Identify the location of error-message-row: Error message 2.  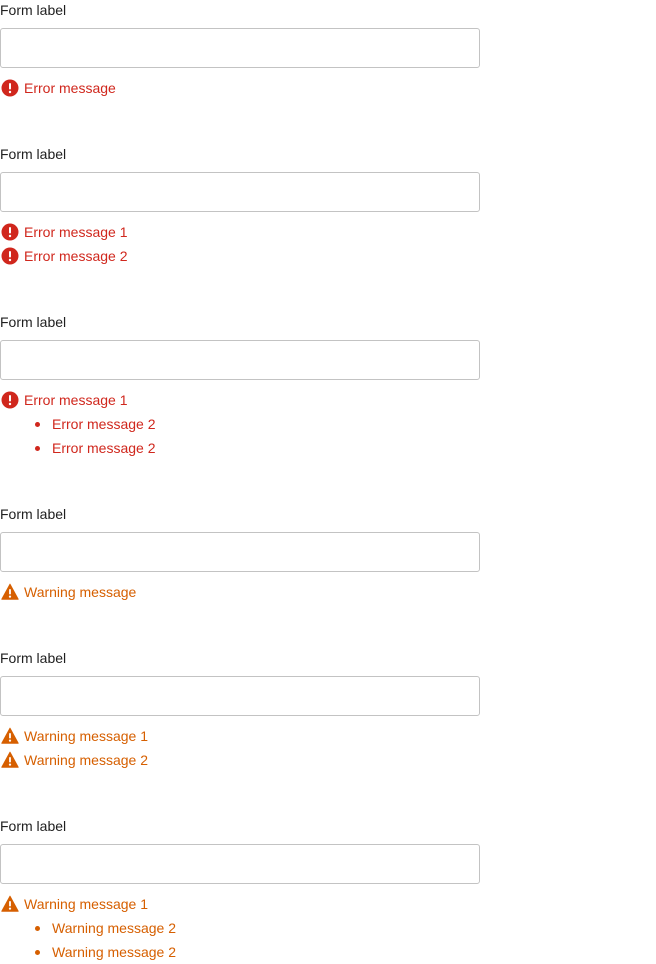
(240, 256).